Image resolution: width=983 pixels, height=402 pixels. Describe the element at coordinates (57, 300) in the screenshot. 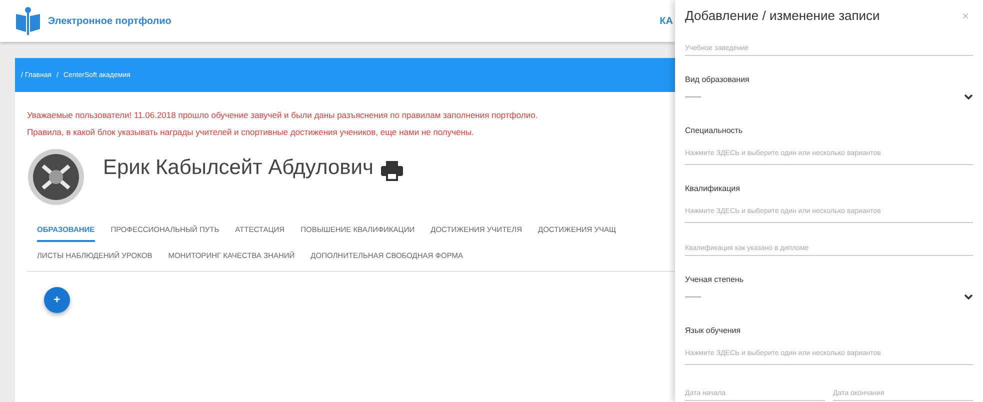

I see `add-button: +` at that location.